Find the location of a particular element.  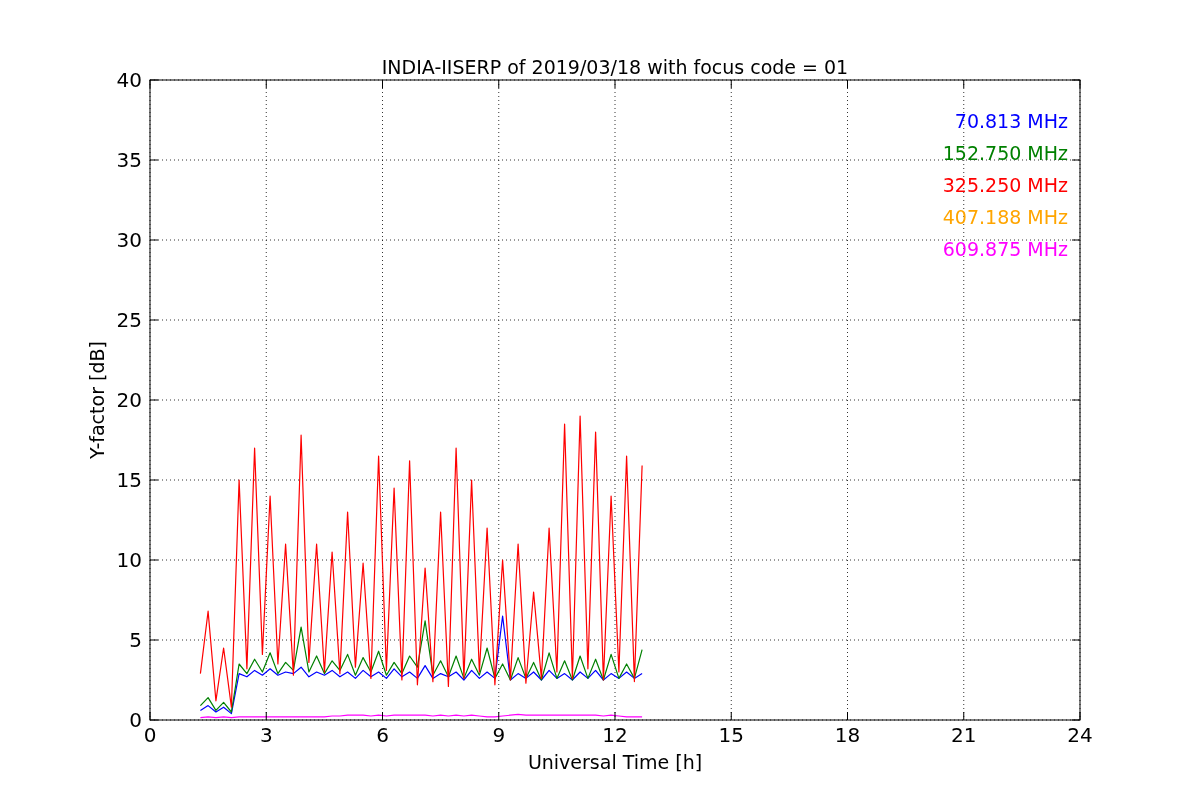

tick-label: 24 is located at coordinates (1080, 735).